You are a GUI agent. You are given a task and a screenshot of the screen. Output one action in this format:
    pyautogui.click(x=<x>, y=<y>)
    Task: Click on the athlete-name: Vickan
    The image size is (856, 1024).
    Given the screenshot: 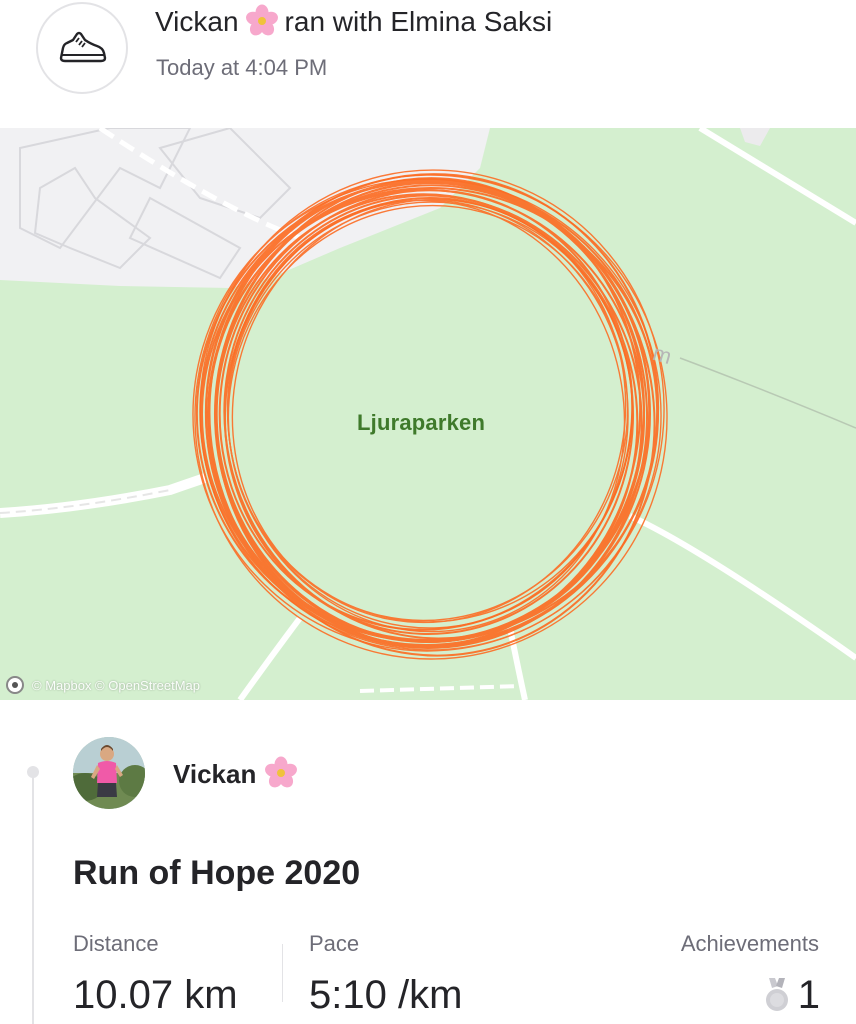 What is the action you would take?
    pyautogui.click(x=235, y=773)
    